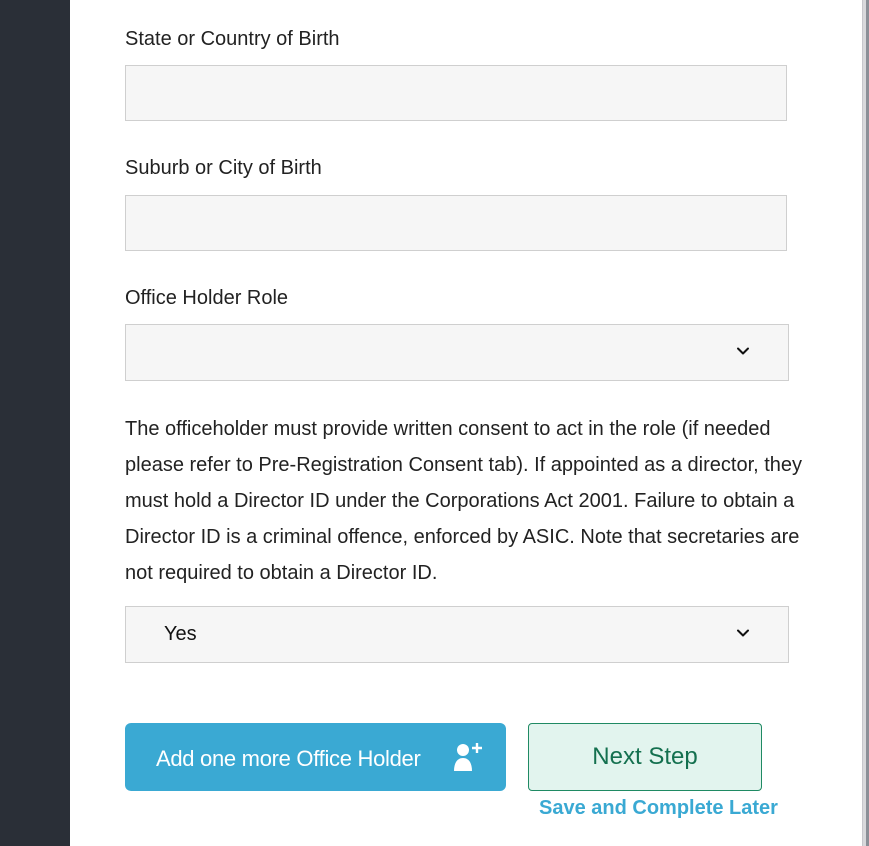  What do you see at coordinates (457, 352) in the screenshot?
I see `office-holder-role-select` at bounding box center [457, 352].